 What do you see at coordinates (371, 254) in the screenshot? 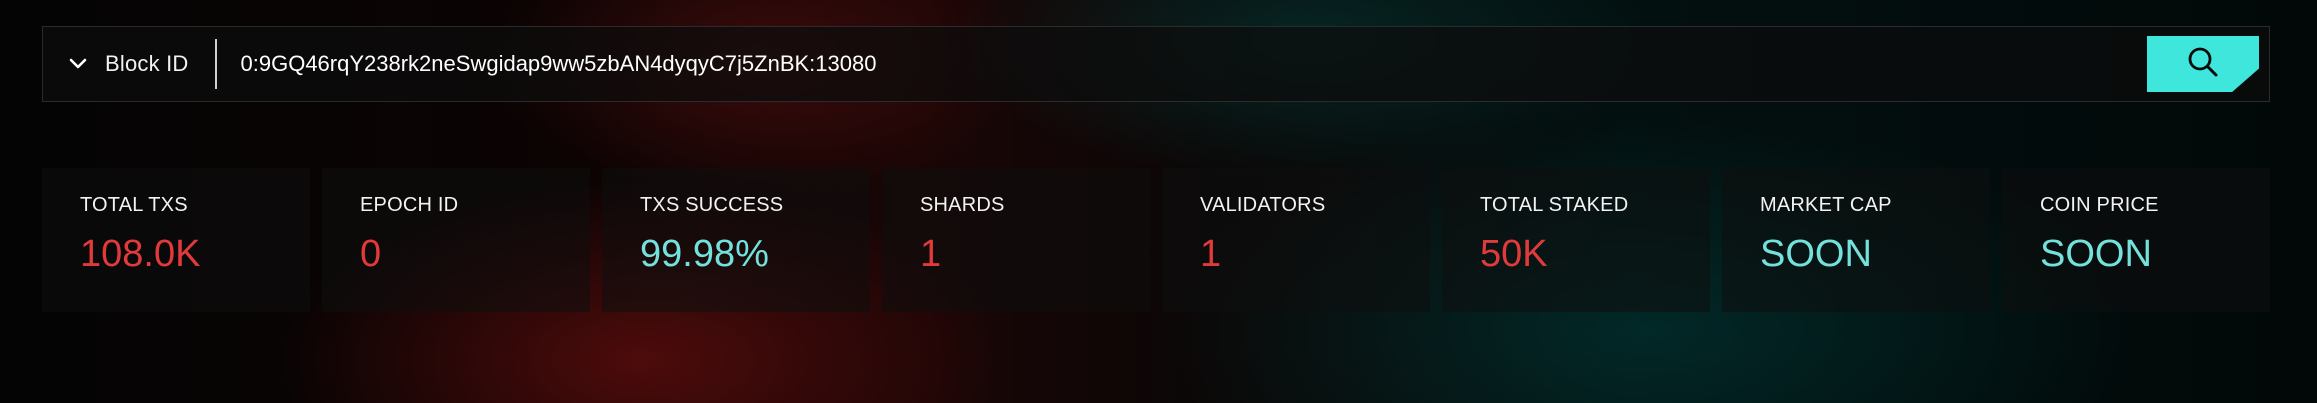
I see `stat-value: 0` at bounding box center [371, 254].